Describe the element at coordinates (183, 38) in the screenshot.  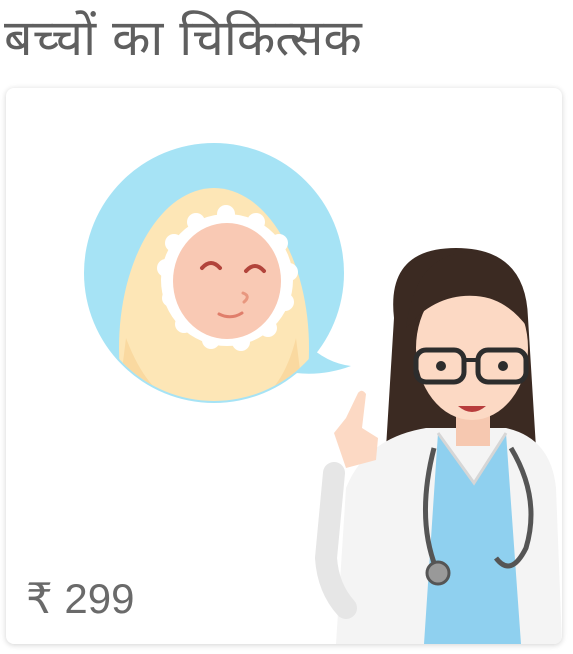
I see `page-title: बच्चों का चिकित्सक` at that location.